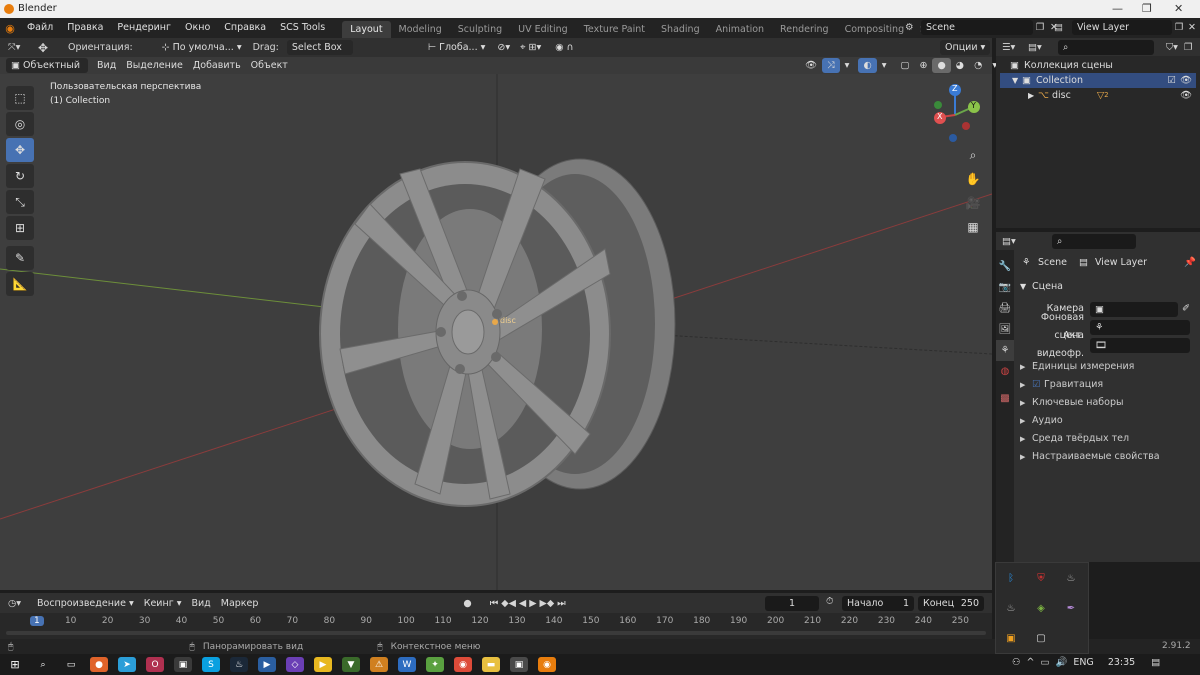  I want to click on properties-editor-type-icon: ▤▾, so click(1015, 241).